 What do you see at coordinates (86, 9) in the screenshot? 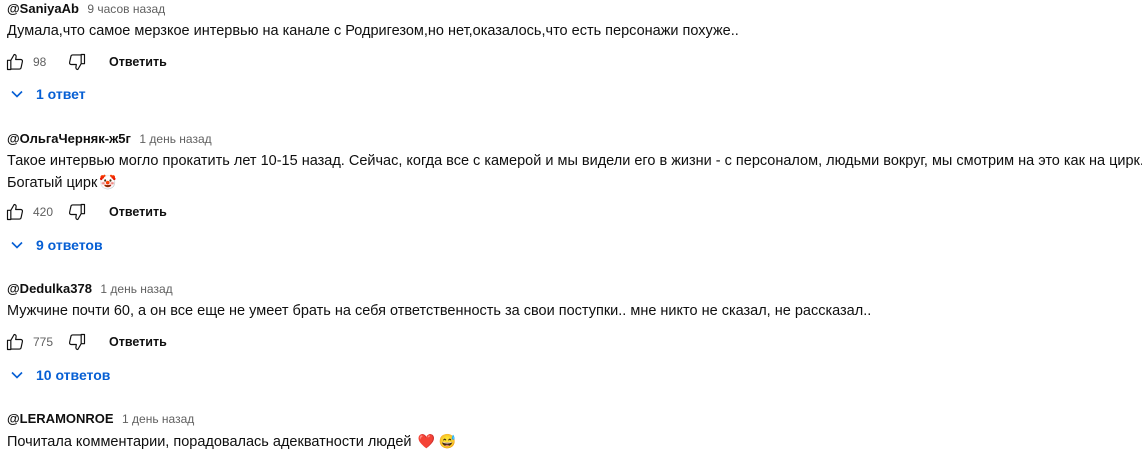
I see `comment-header: @SaniyaAb 9 часов назад` at bounding box center [86, 9].